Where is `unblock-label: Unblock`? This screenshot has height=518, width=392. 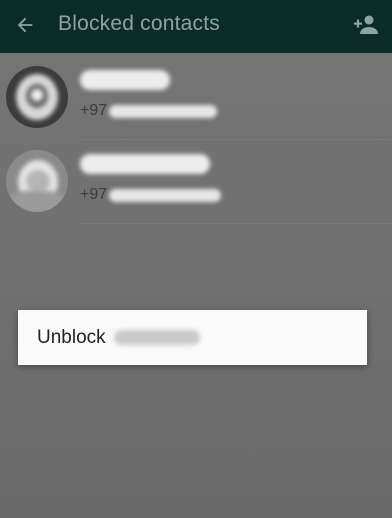 unblock-label: Unblock is located at coordinates (71, 337).